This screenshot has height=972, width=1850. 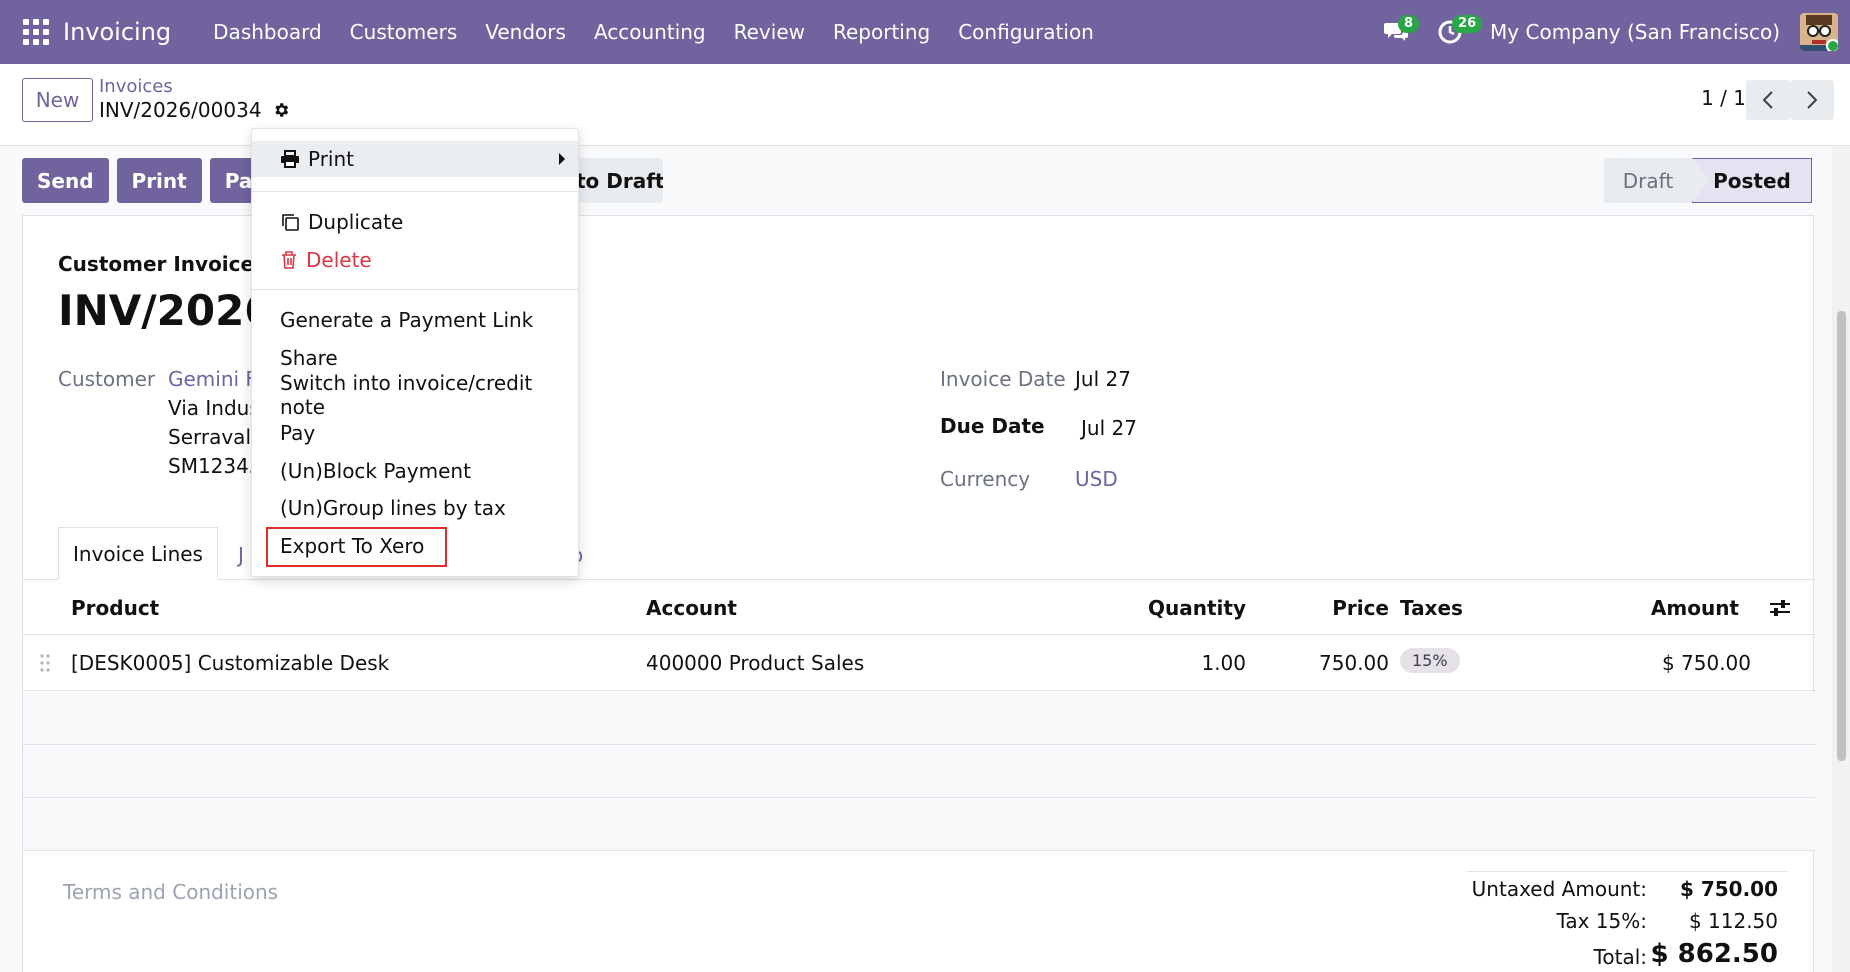 What do you see at coordinates (1714, 954) in the screenshot?
I see `total-value: $ 862.50` at bounding box center [1714, 954].